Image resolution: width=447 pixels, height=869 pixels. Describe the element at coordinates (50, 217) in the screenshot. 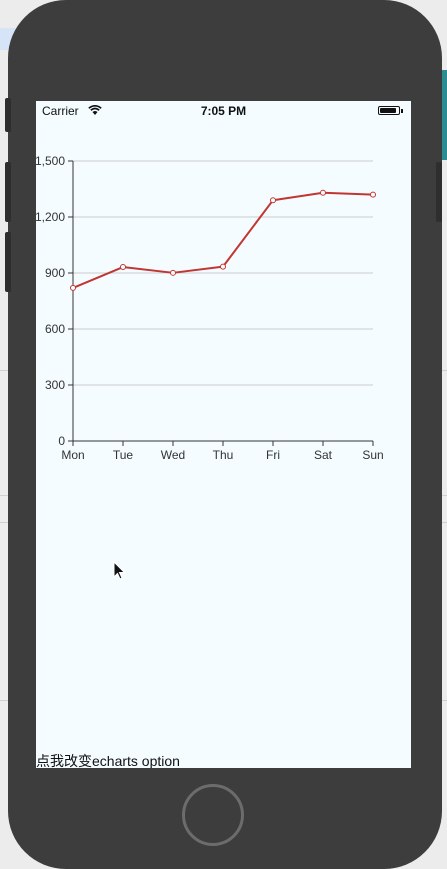

I see `y-tick-label: 1,200` at that location.